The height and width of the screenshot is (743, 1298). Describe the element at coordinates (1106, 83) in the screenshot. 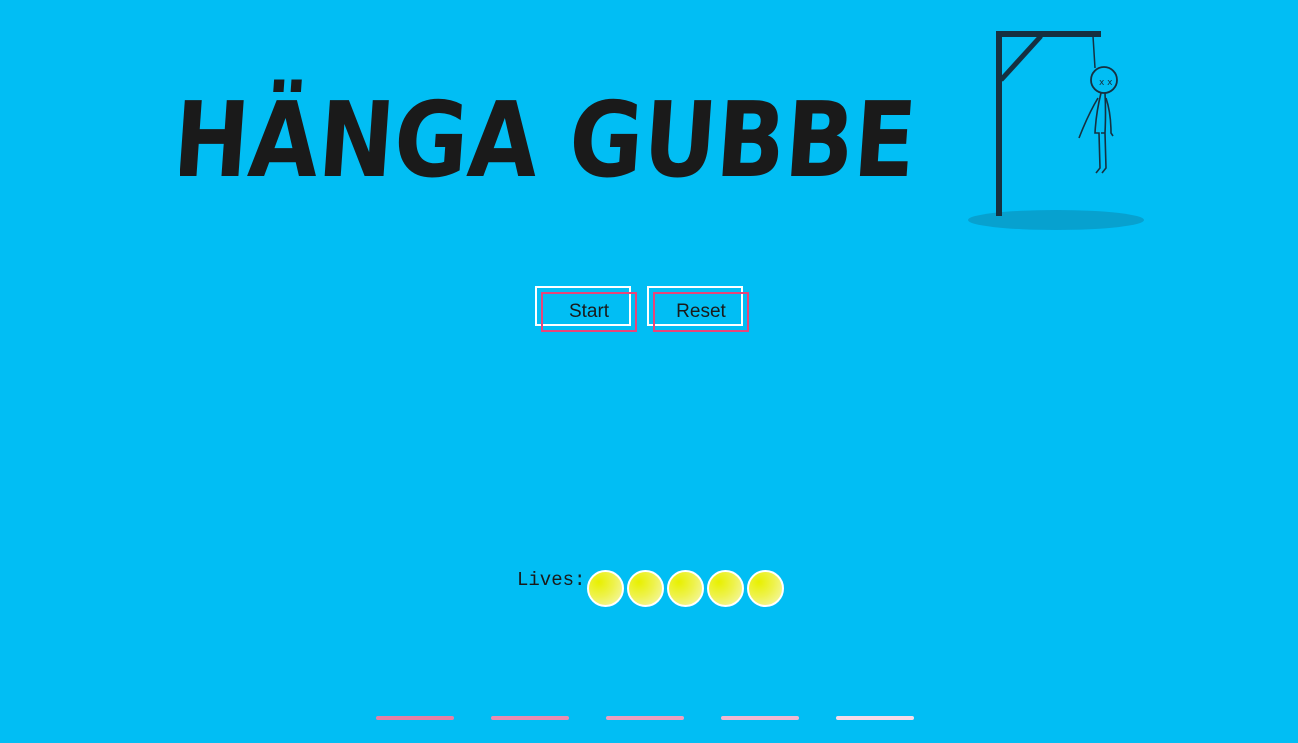

I see `svg-text: x x` at that location.